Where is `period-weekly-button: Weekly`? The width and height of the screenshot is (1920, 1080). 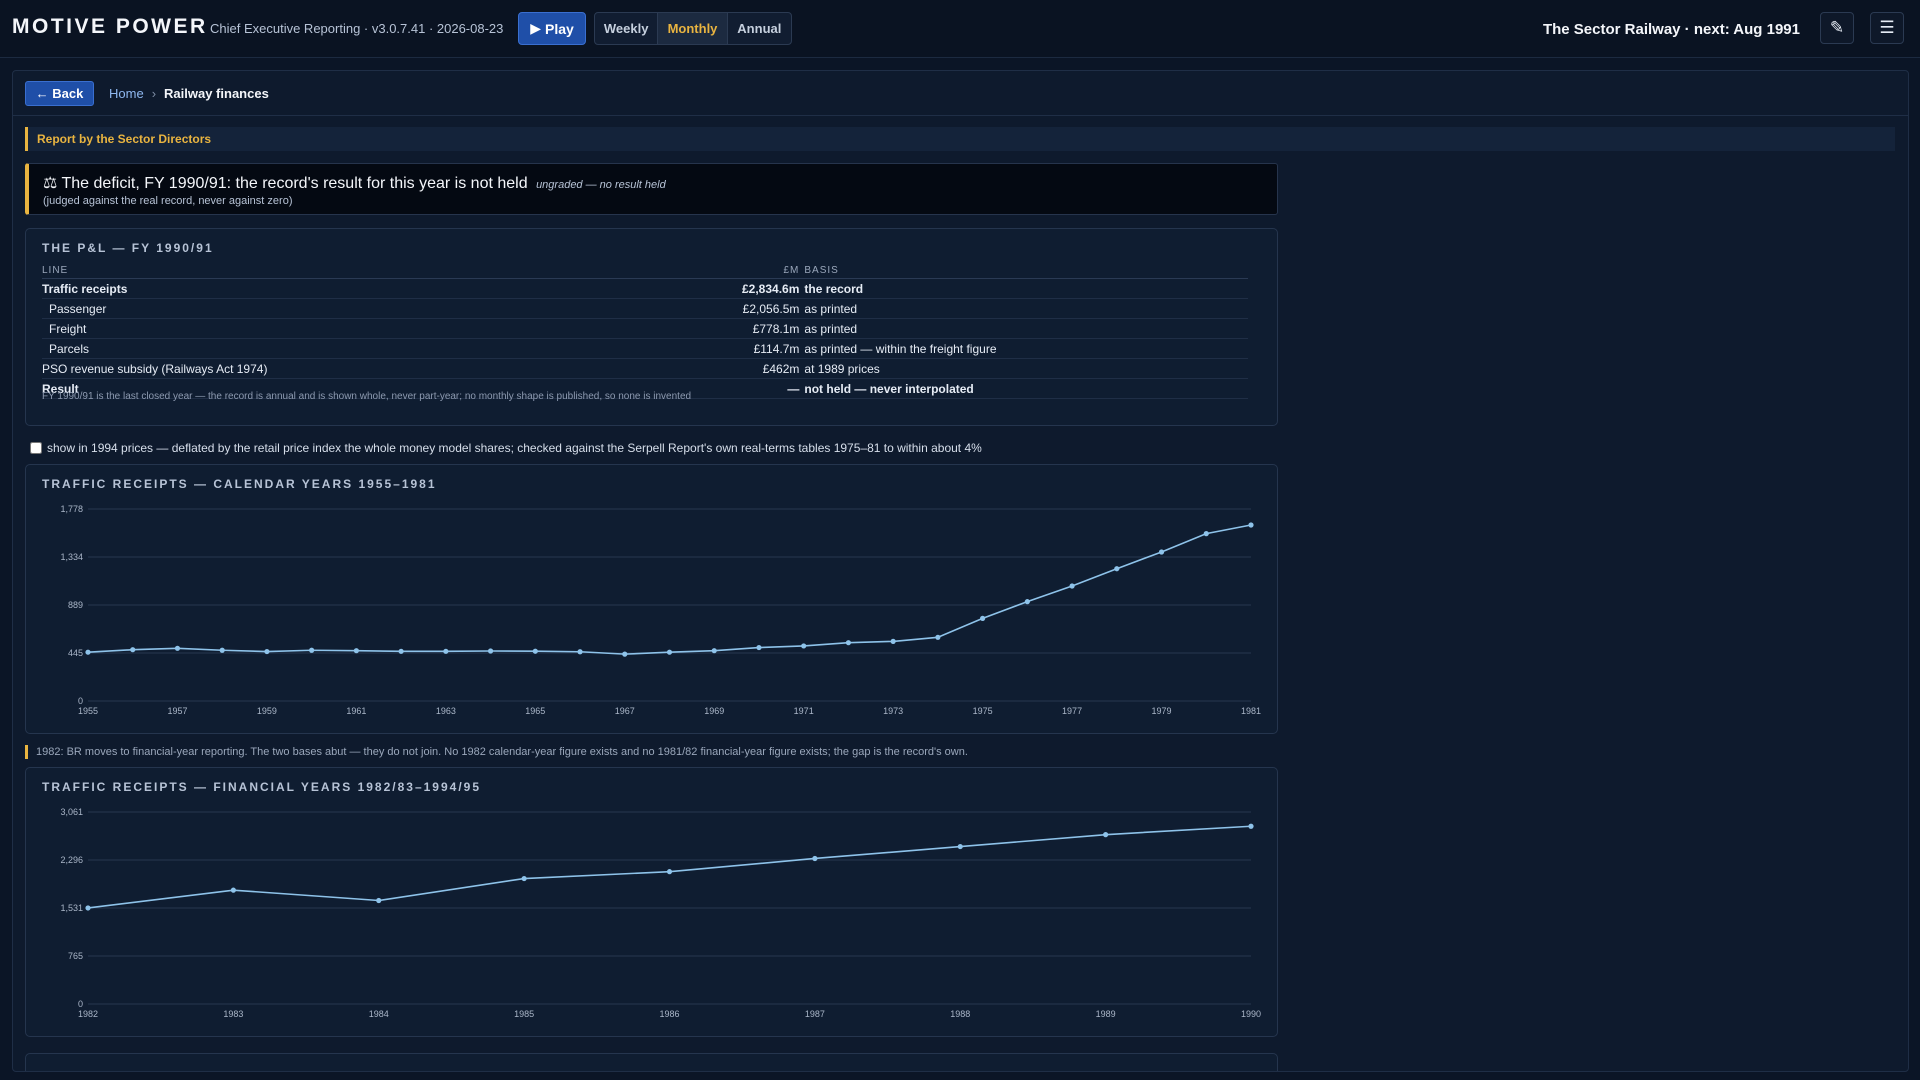
period-weekly-button: Weekly is located at coordinates (627, 28).